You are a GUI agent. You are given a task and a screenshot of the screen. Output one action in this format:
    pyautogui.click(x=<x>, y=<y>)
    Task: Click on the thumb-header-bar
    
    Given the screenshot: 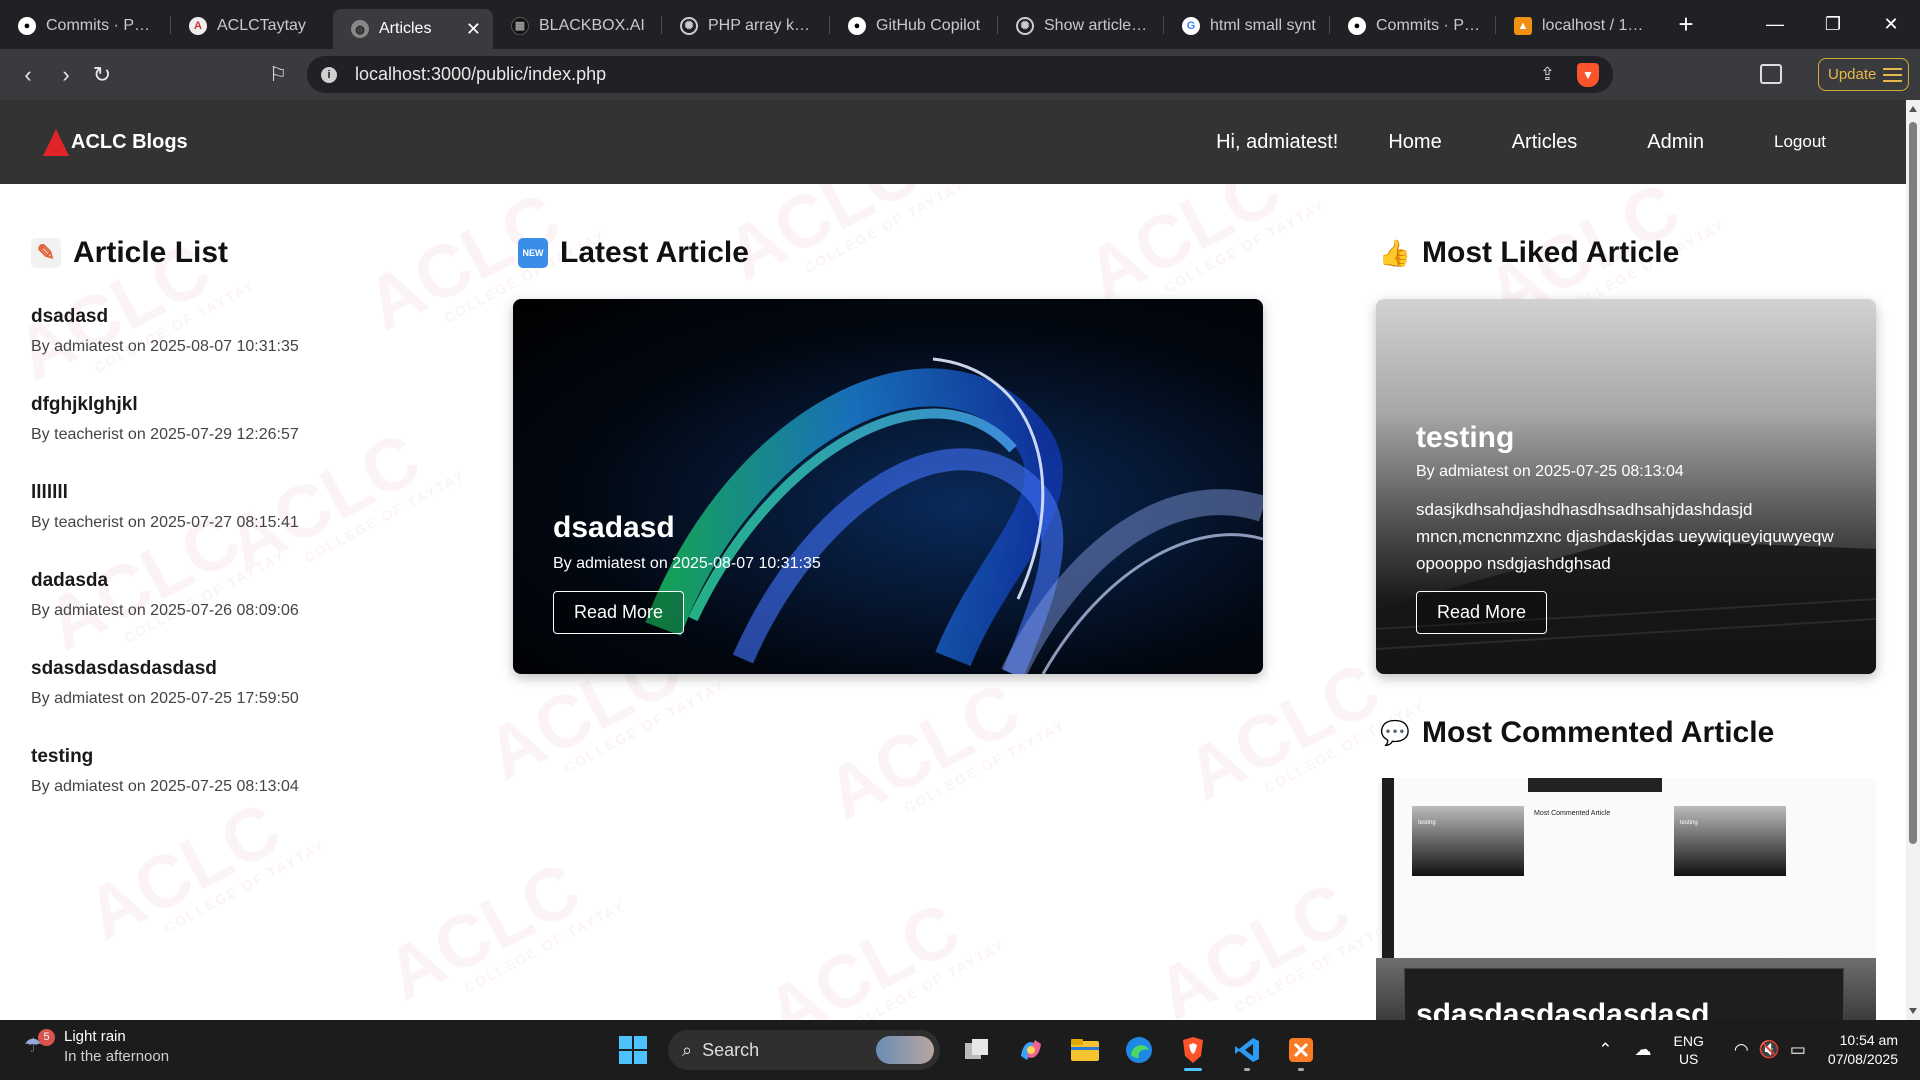 What is the action you would take?
    pyautogui.click(x=1595, y=785)
    